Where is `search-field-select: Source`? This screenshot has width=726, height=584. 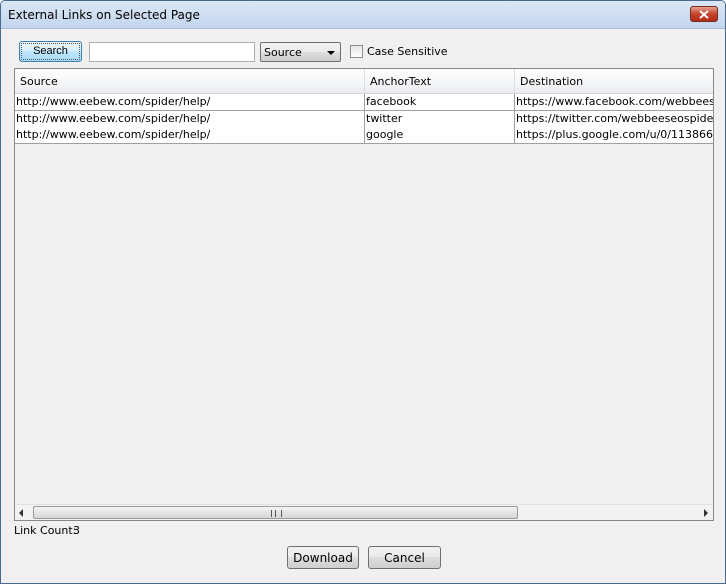 search-field-select: Source is located at coordinates (300, 52).